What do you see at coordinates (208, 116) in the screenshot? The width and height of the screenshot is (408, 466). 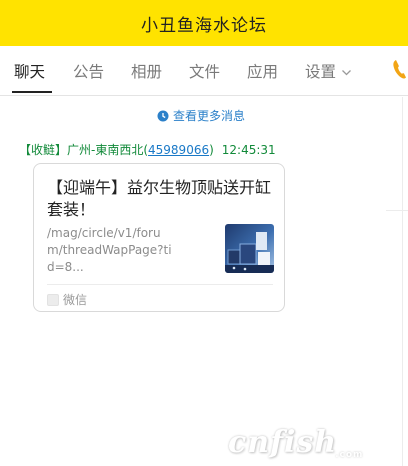 I see `view-more-messages-label: 查看更多消息` at bounding box center [208, 116].